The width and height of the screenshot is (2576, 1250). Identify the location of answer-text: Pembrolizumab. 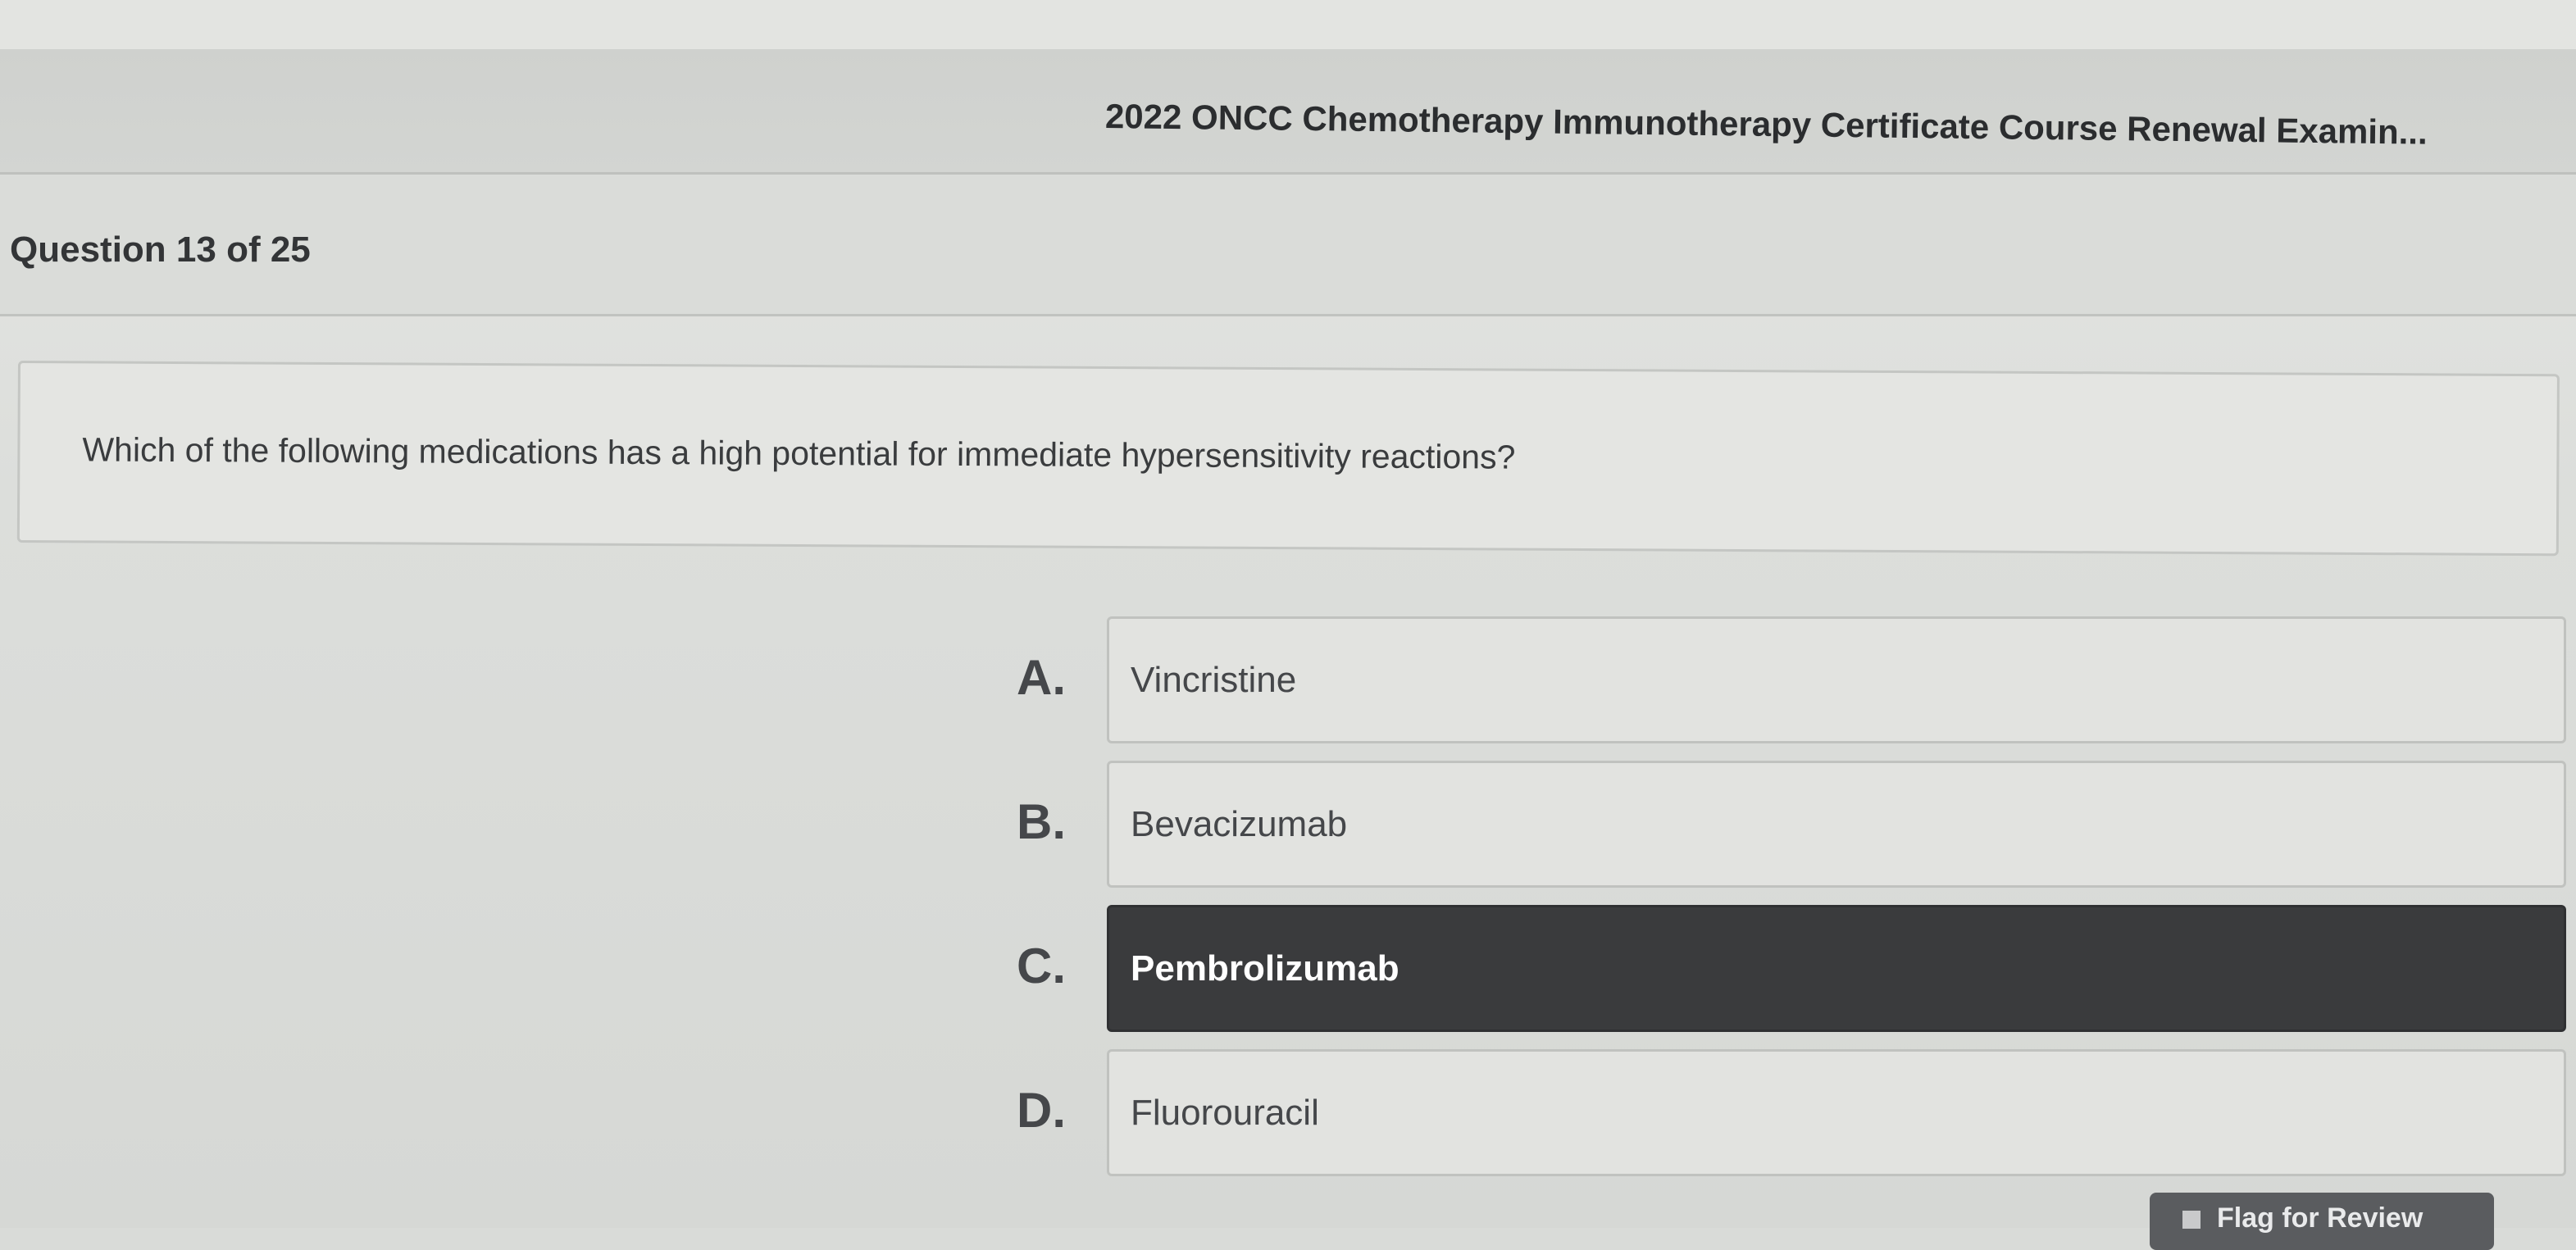
(1265, 968).